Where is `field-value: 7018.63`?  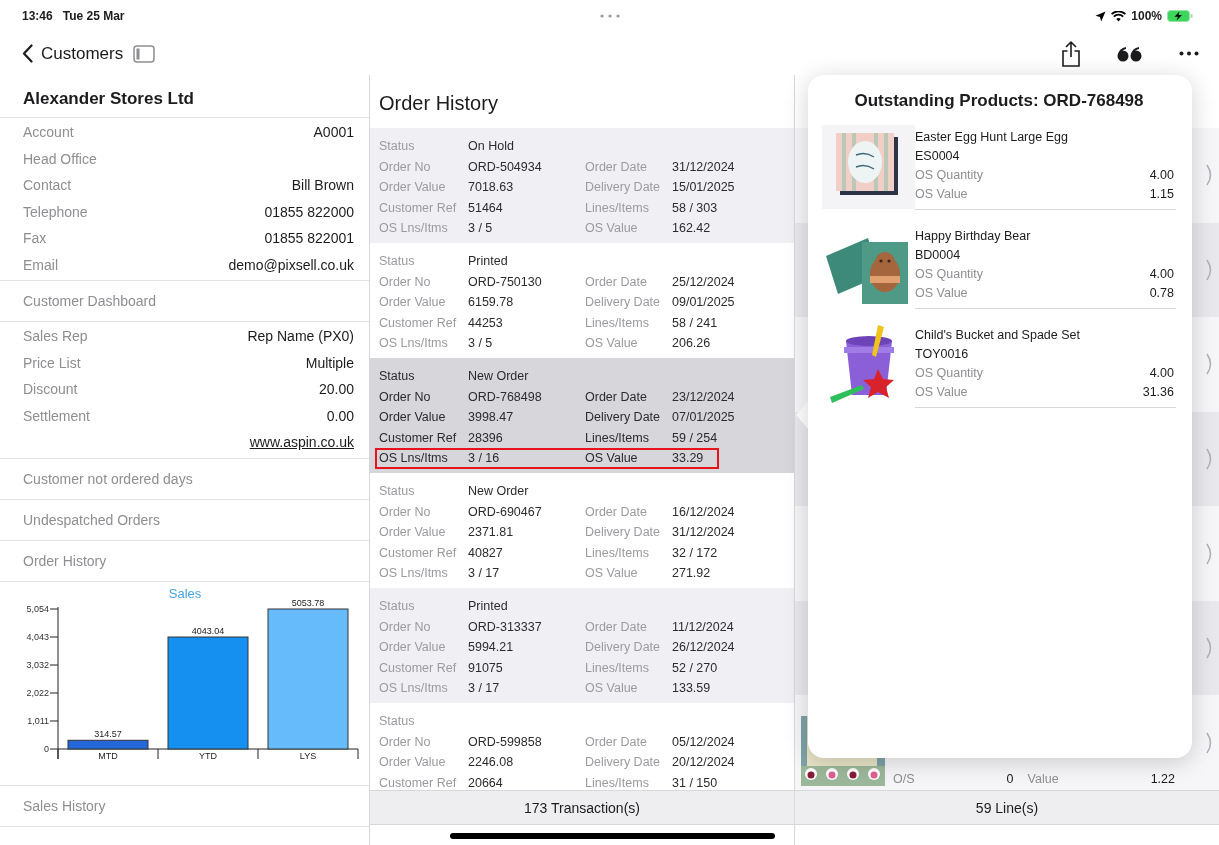 field-value: 7018.63 is located at coordinates (491, 187).